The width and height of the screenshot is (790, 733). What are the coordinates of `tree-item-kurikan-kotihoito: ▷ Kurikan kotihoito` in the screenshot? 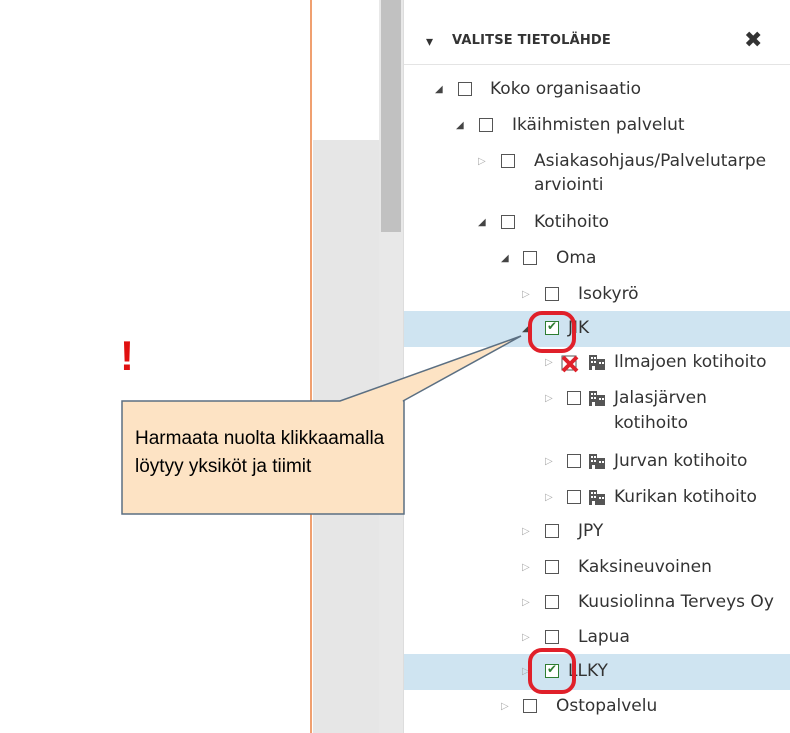 It's located at (597, 498).